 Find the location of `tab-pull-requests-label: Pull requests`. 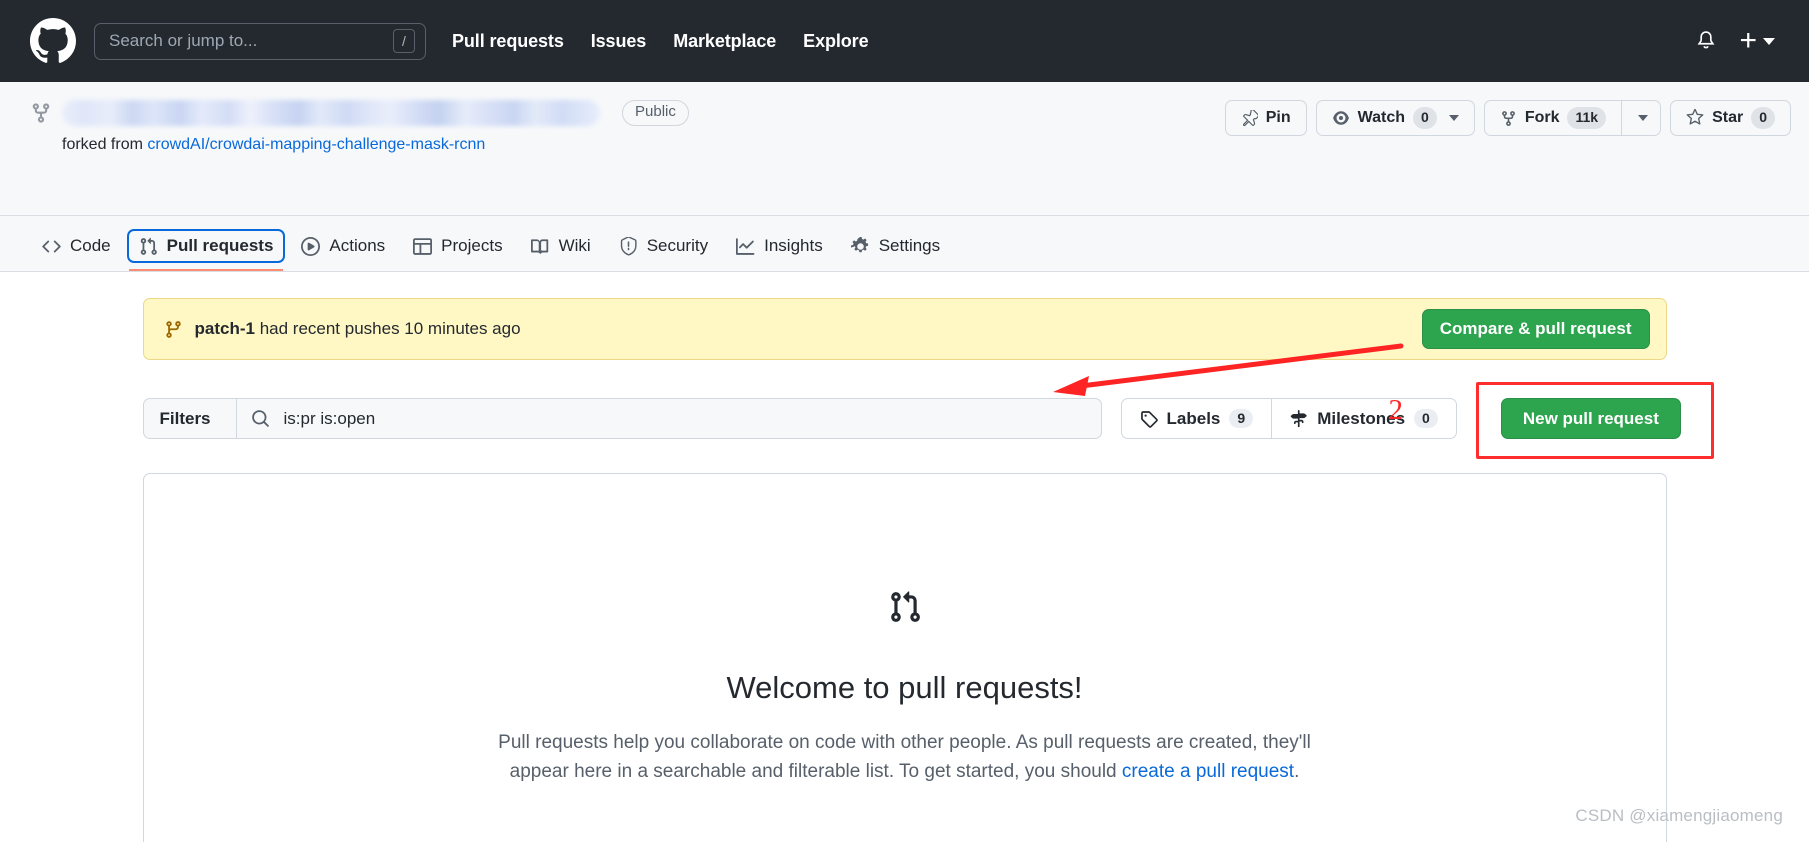

tab-pull-requests-label: Pull requests is located at coordinates (220, 245).